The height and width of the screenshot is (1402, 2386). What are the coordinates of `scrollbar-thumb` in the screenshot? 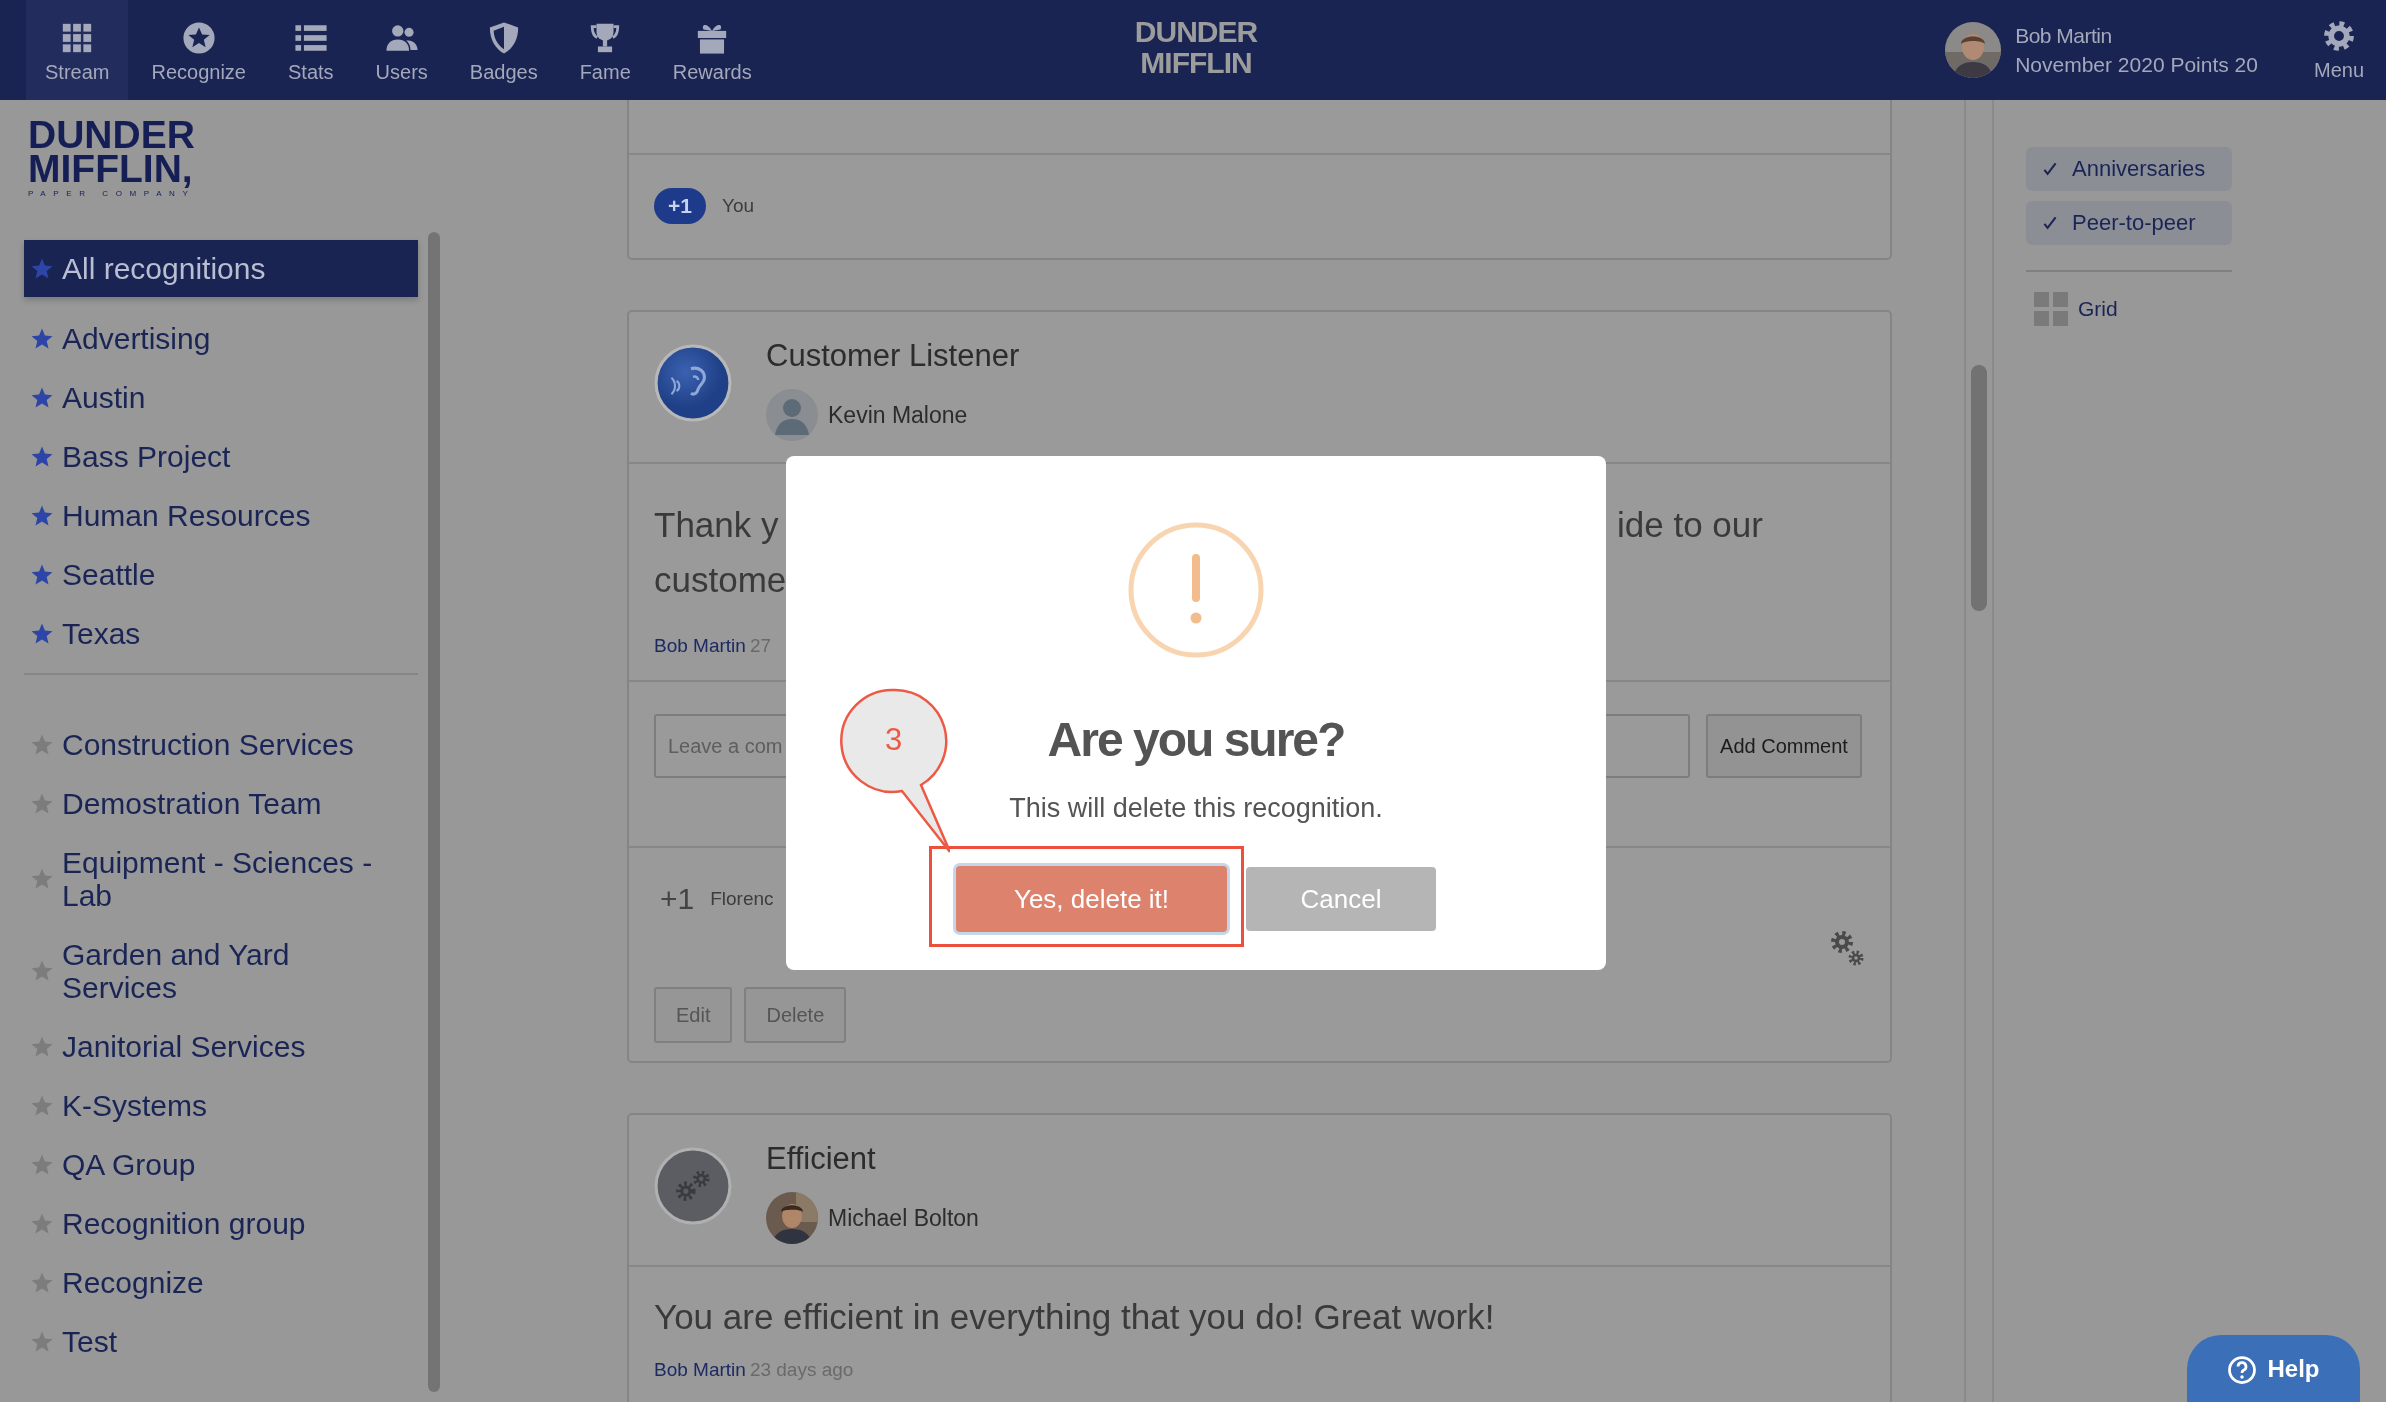 It's located at (1979, 488).